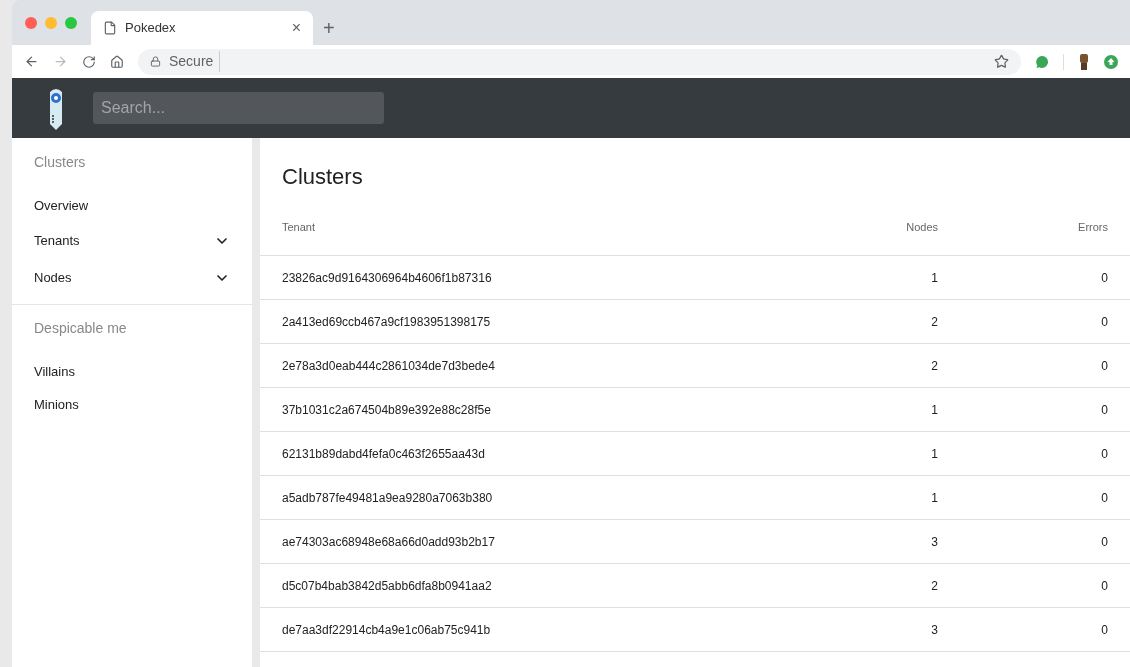  Describe the element at coordinates (1111, 61) in the screenshot. I see `upload-icon` at that location.